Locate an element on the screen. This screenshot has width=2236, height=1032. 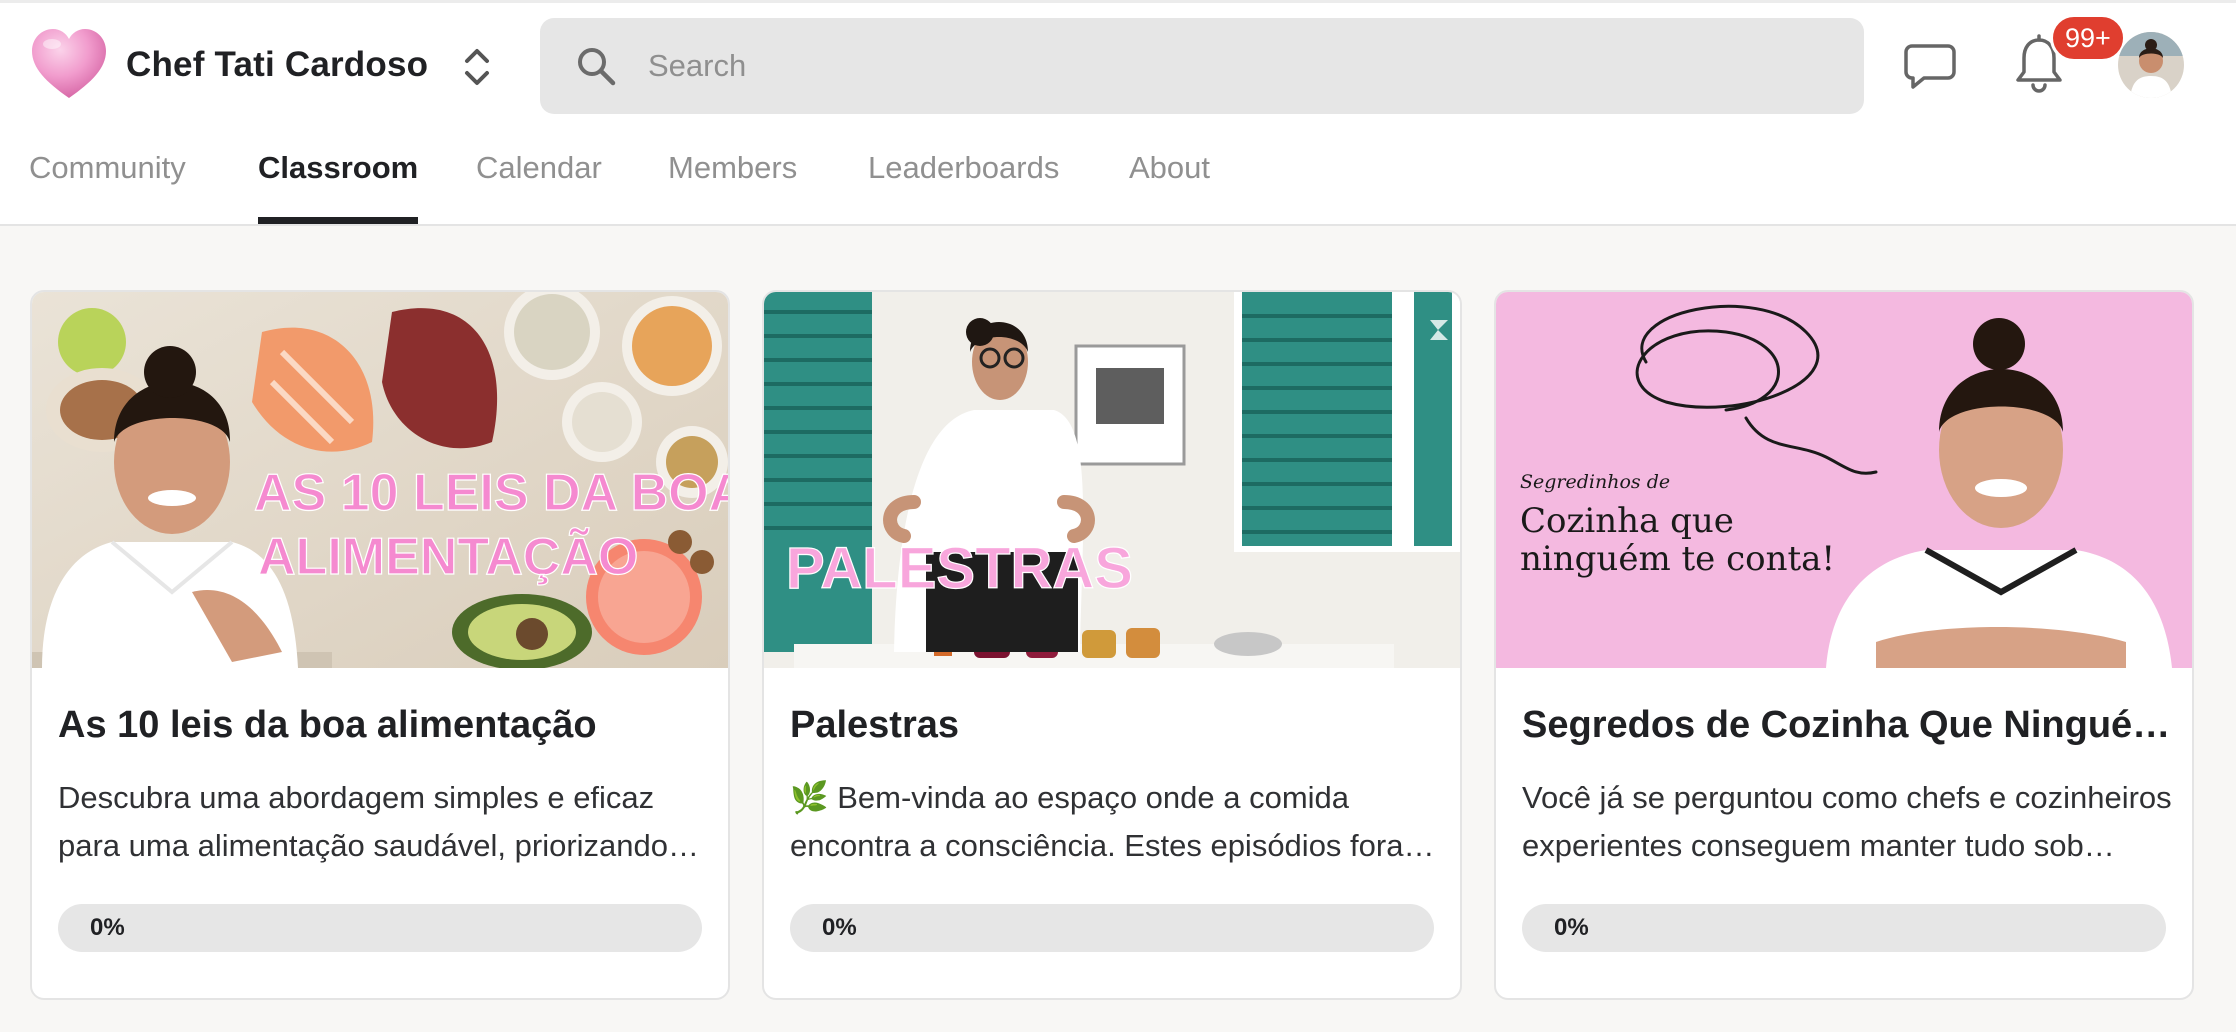
search-input is located at coordinates (1238, 66).